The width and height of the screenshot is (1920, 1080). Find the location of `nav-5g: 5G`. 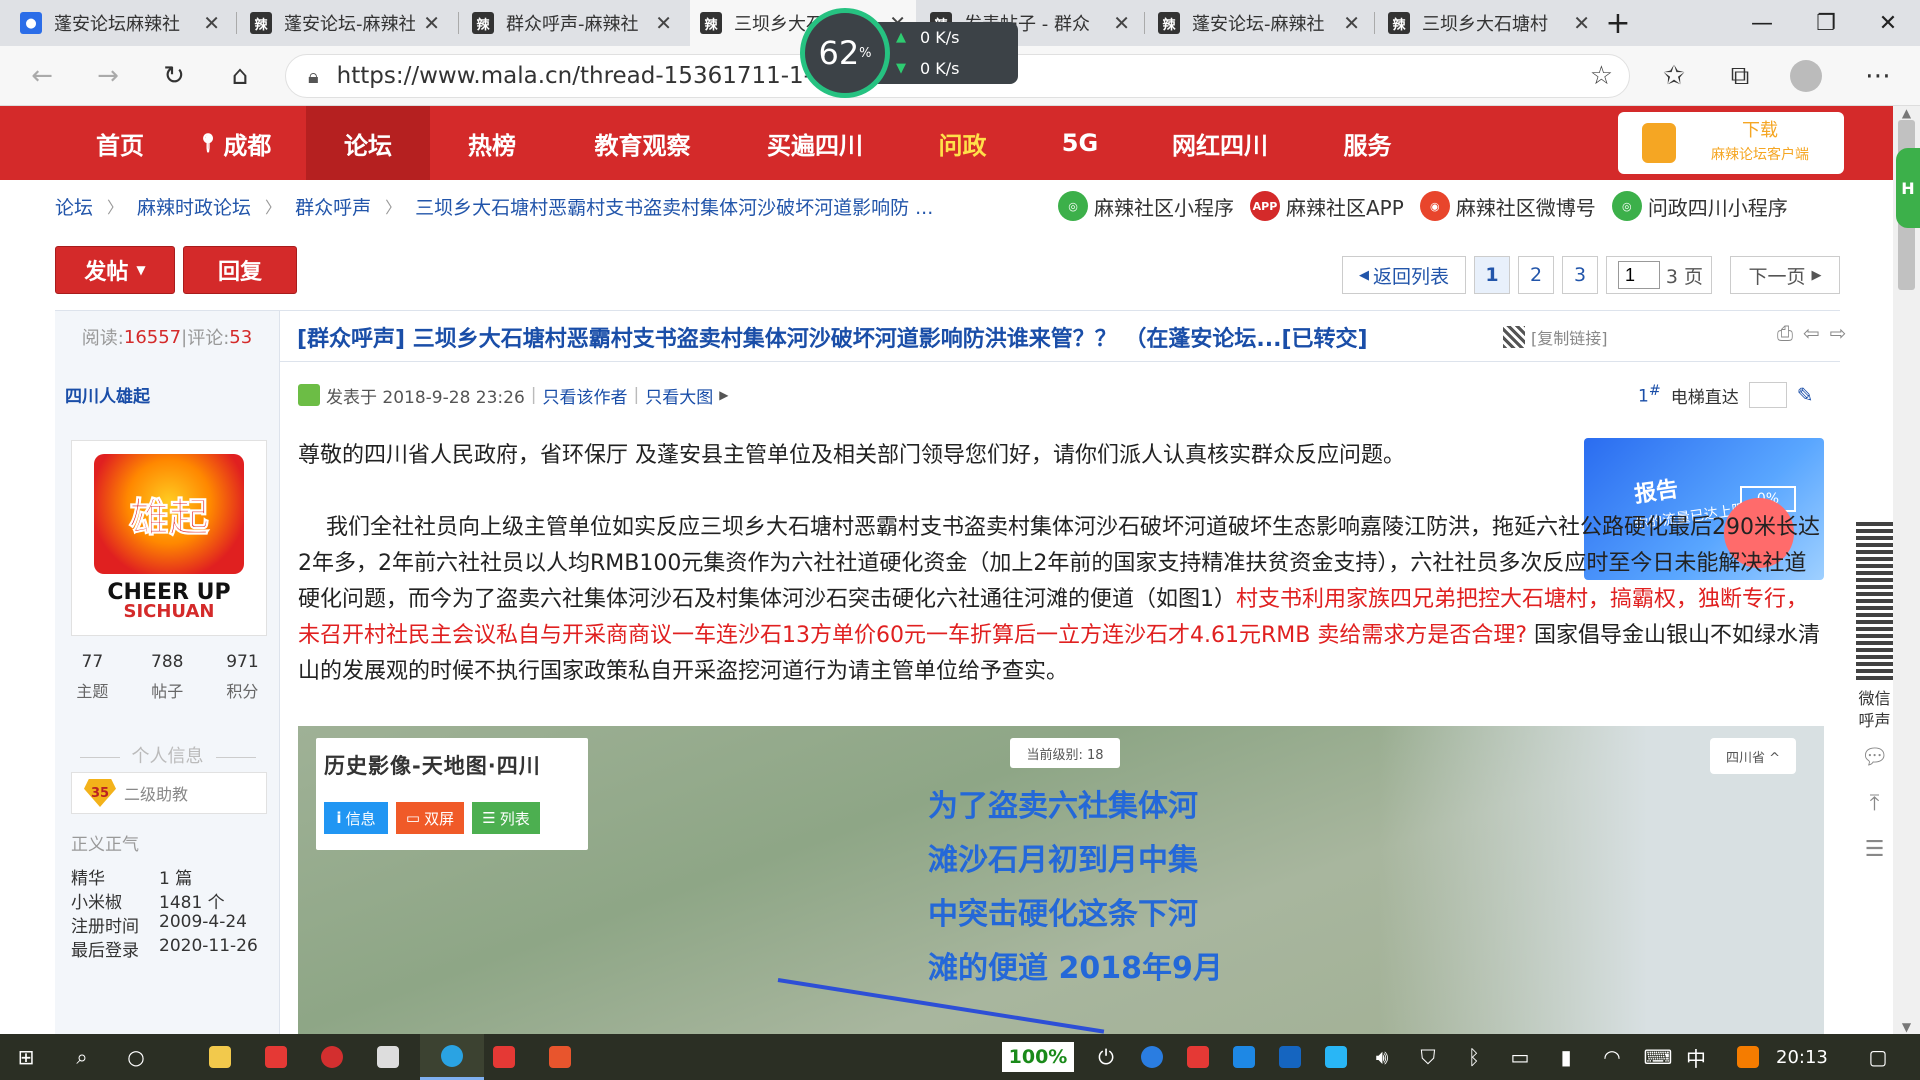

nav-5g: 5G is located at coordinates (1080, 143).